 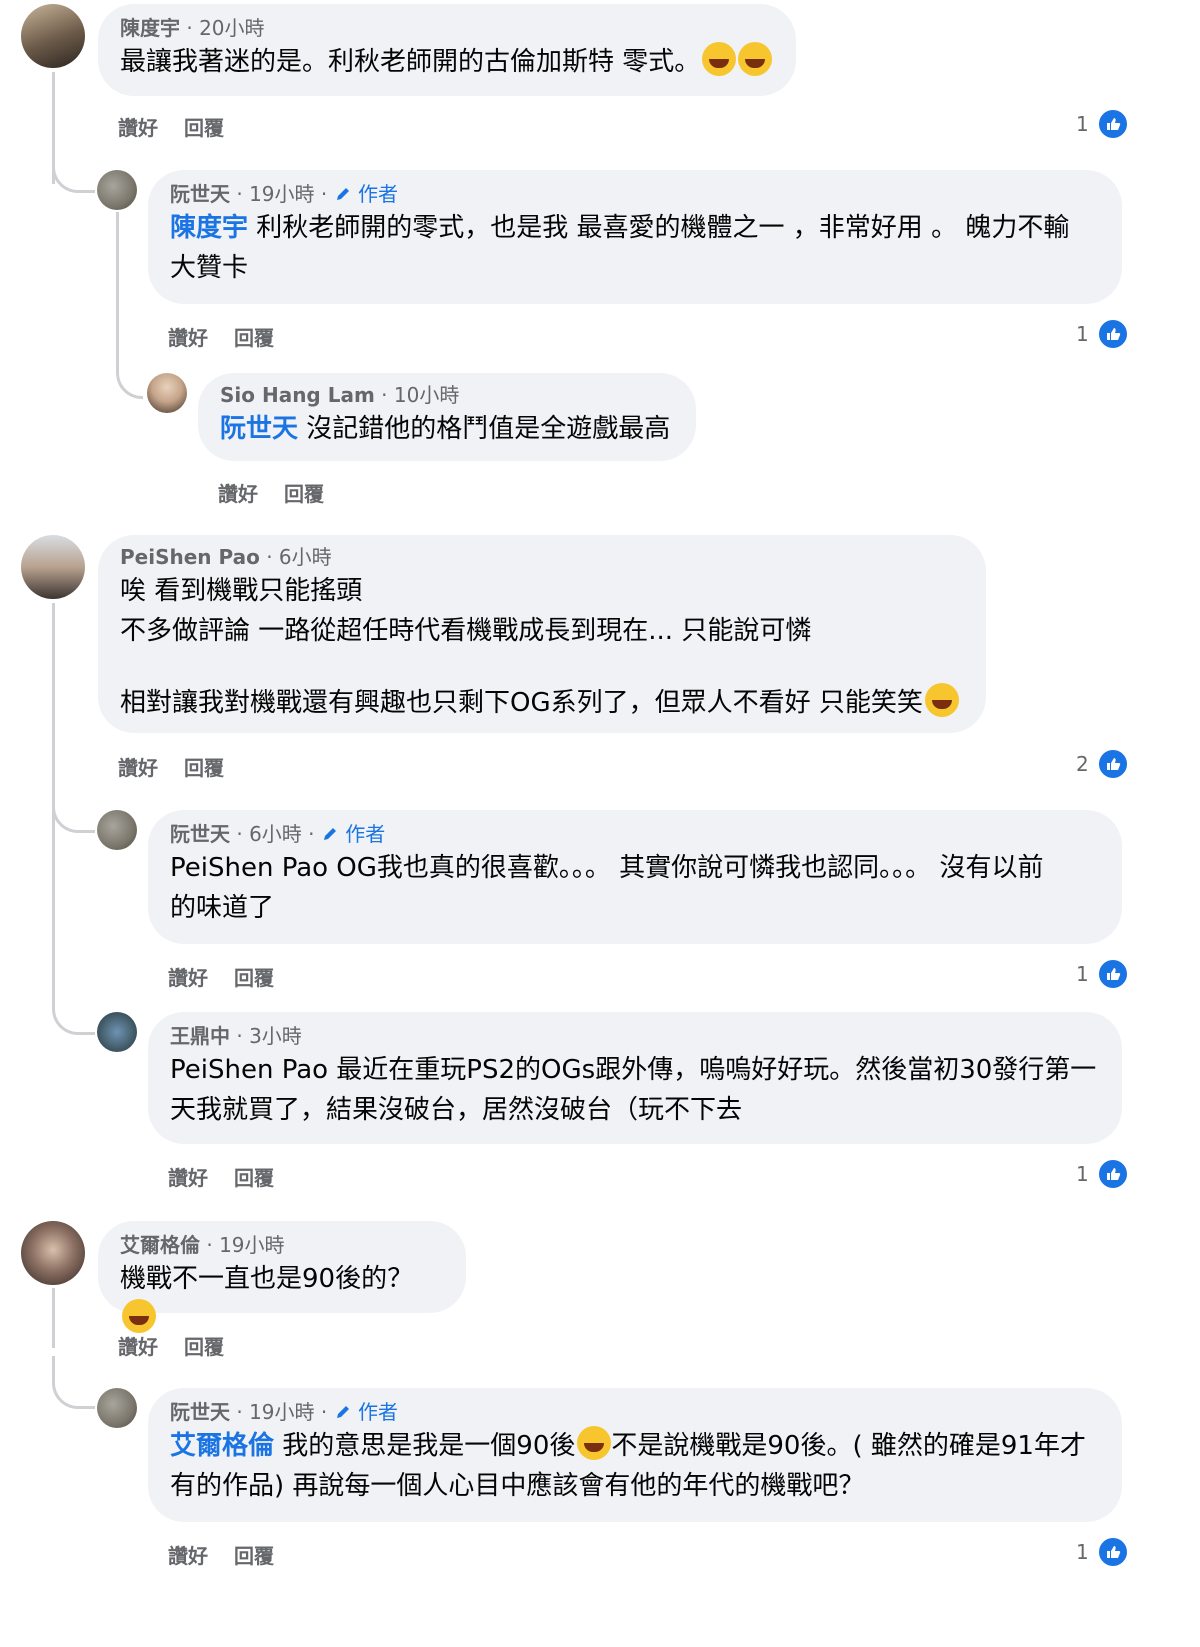 I want to click on timestamp: 3小時, so click(x=275, y=1036).